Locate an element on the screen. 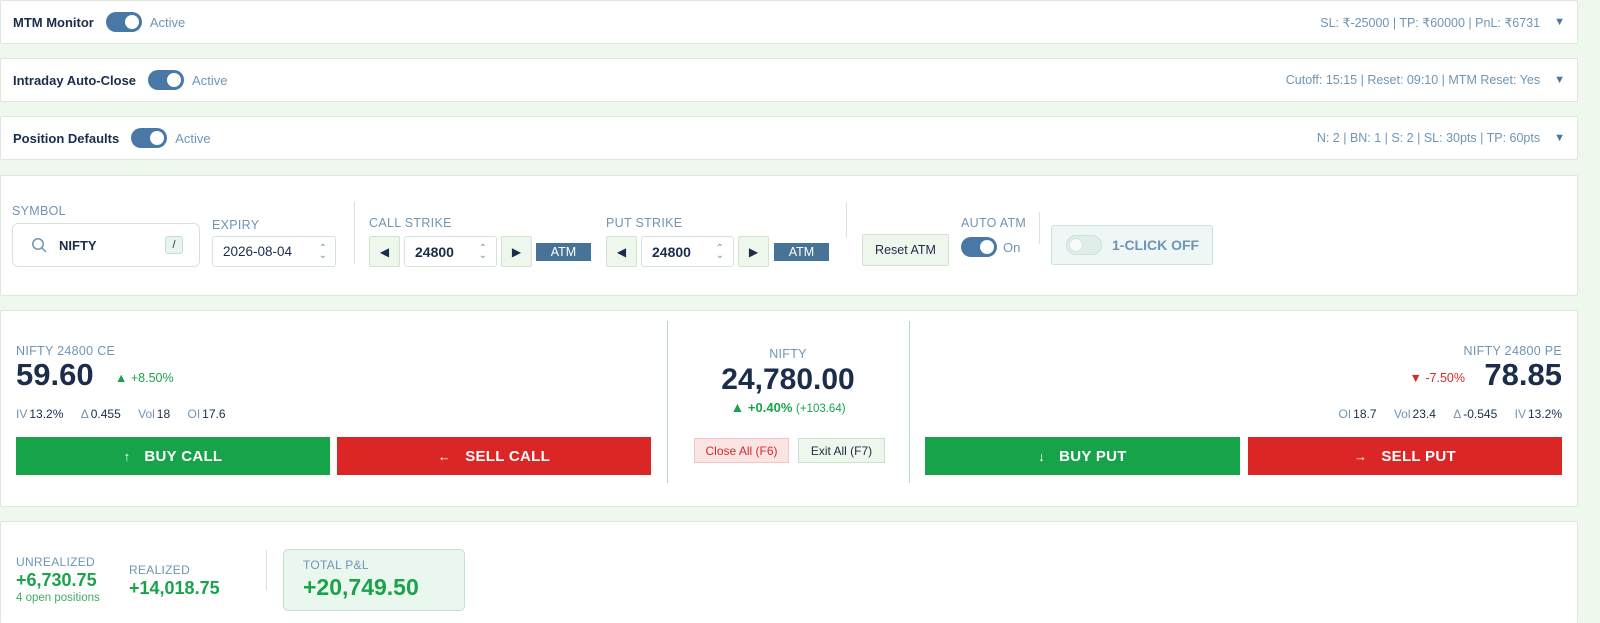 Image resolution: width=1600 pixels, height=623 pixels. buy-call-label: BUY CALL is located at coordinates (183, 456).